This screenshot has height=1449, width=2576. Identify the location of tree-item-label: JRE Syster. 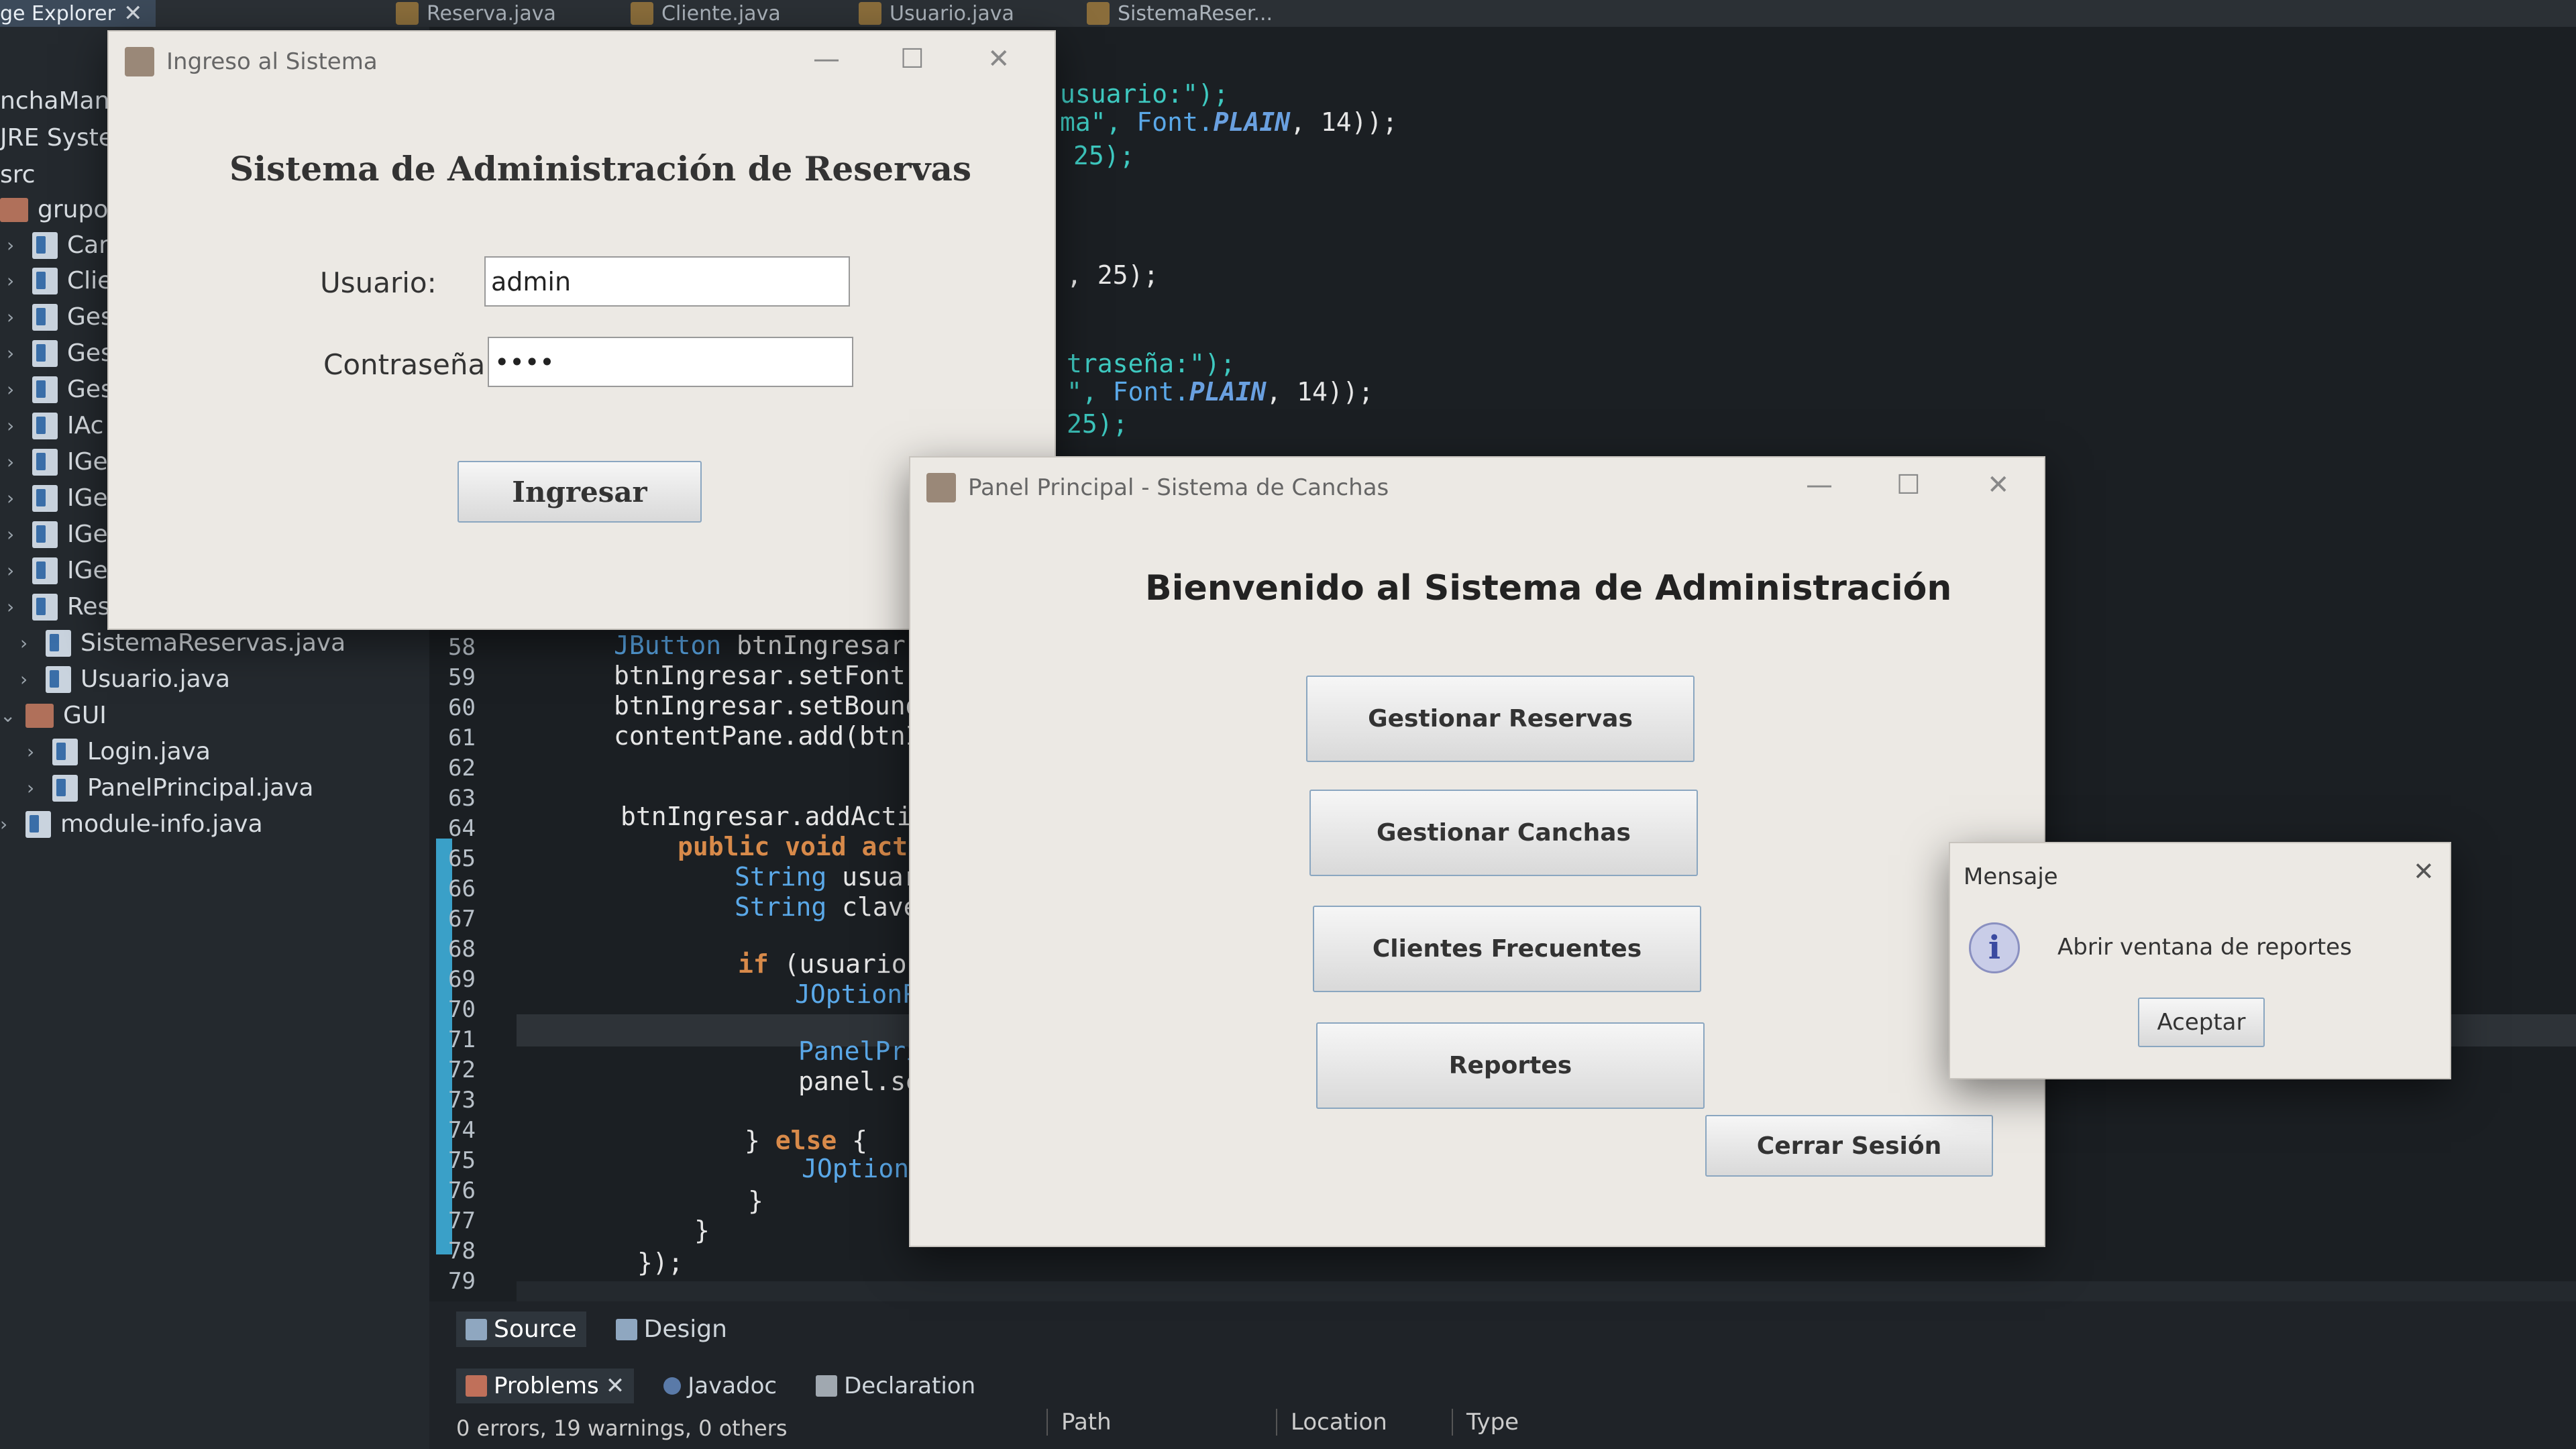
(61, 138).